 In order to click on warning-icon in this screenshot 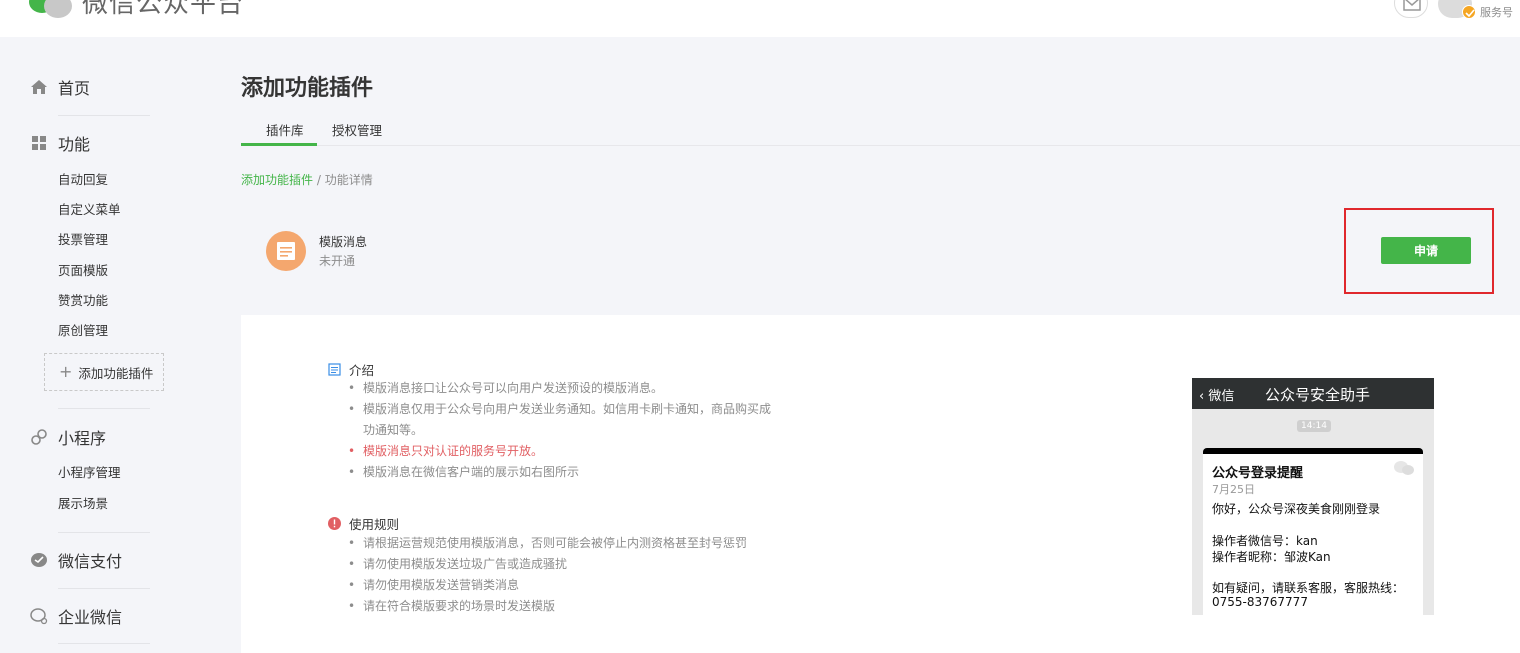, I will do `click(334, 523)`.